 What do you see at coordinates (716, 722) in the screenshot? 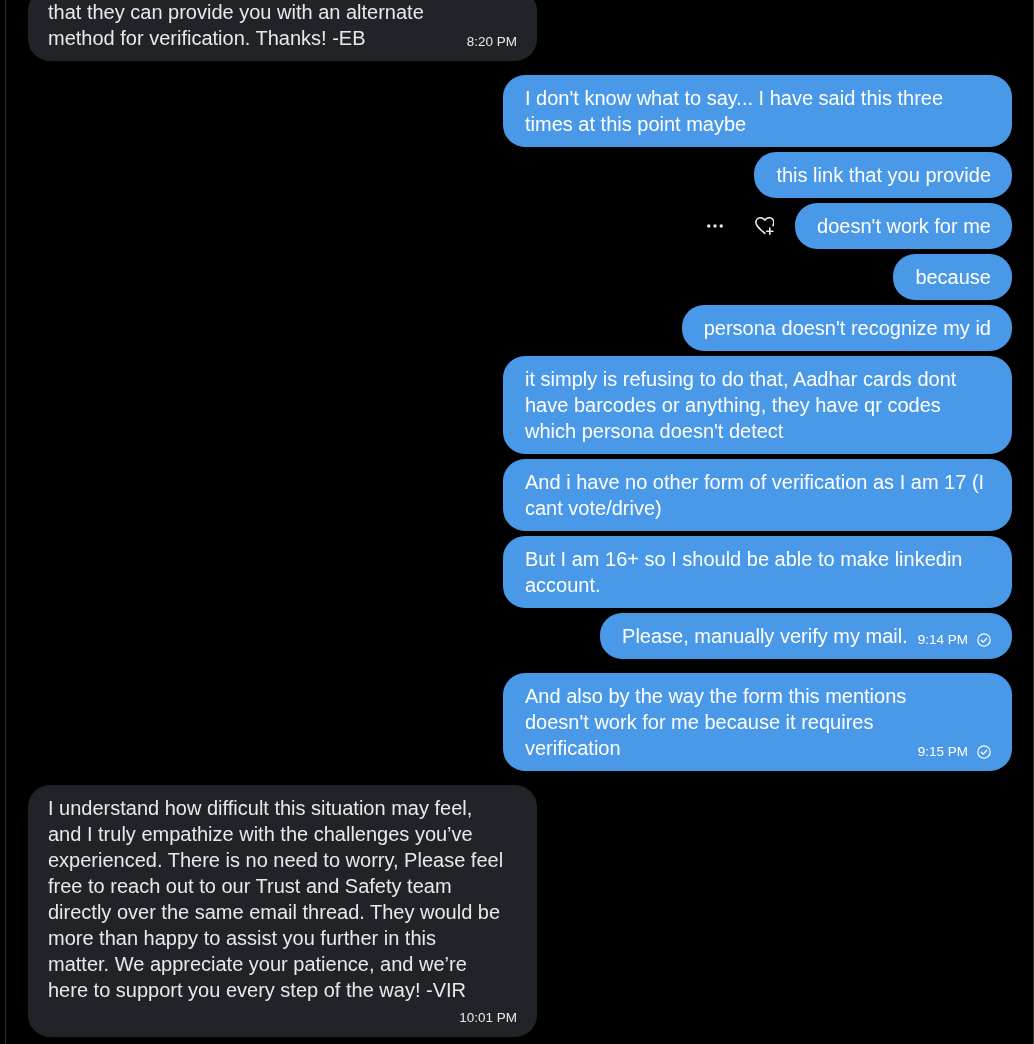
I see `message-text: And also by the way the form this mentions doesn't work for me because it requires verification` at bounding box center [716, 722].